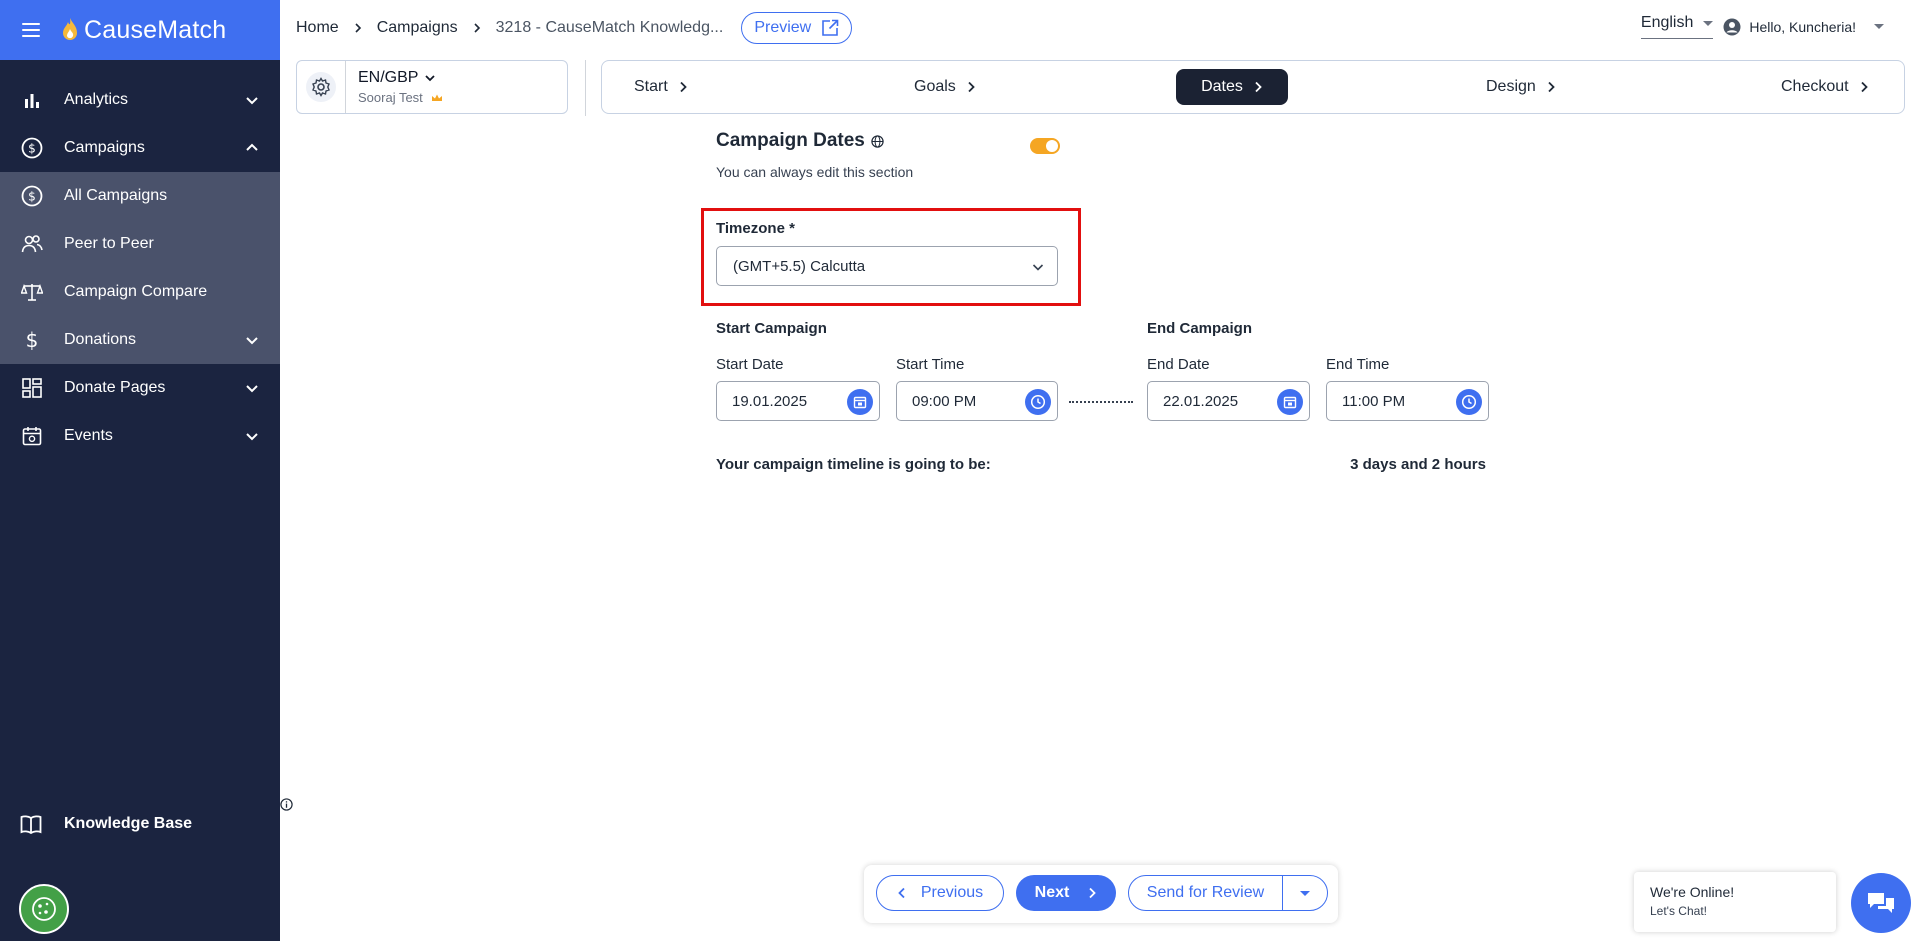 Image resolution: width=1918 pixels, height=941 pixels. I want to click on campaign-stepper: Start Goals Dates Design Checkout, so click(1253, 87).